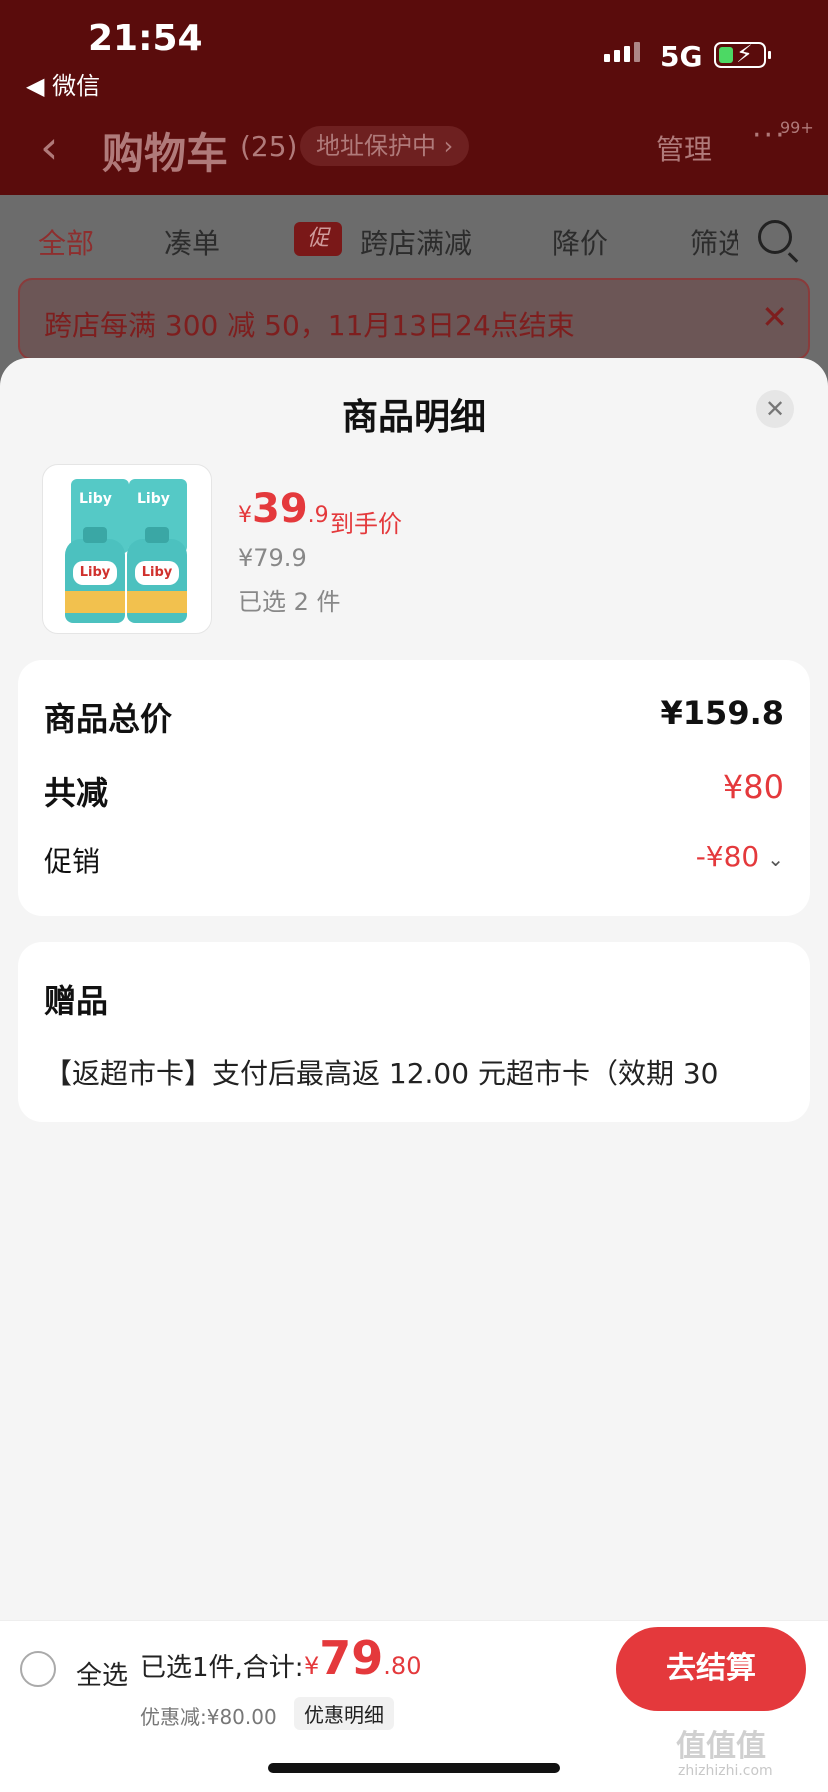 The height and width of the screenshot is (1792, 828). I want to click on tab-all: 全部, so click(66, 242).